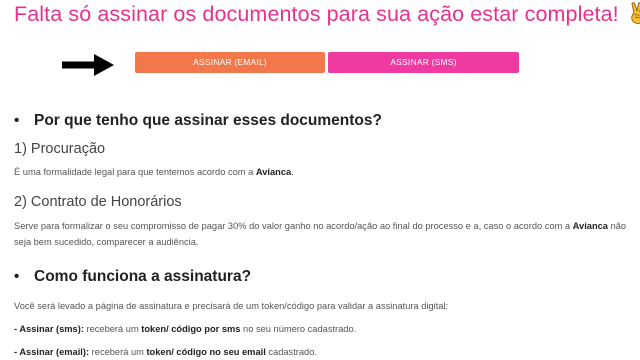  Describe the element at coordinates (60, 149) in the screenshot. I see `procuracao-title: 1) Procuração` at that location.